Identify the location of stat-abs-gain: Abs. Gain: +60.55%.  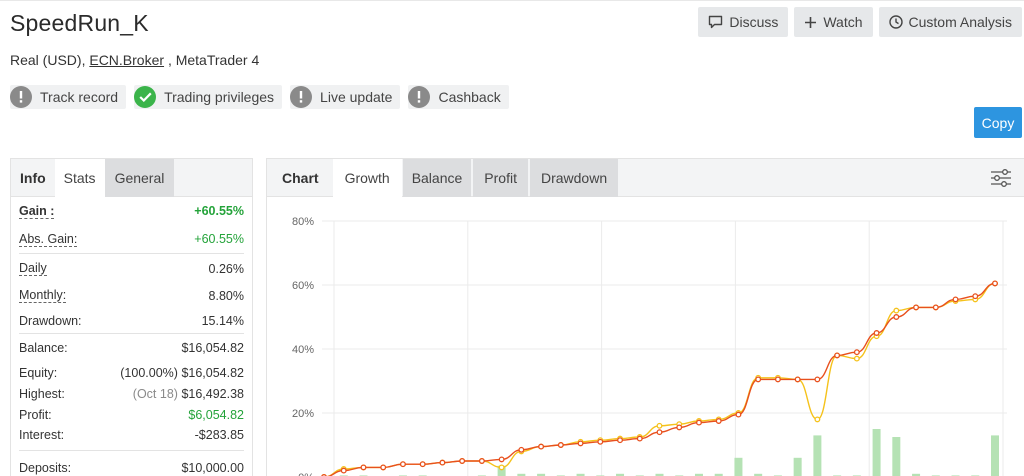
(131, 239).